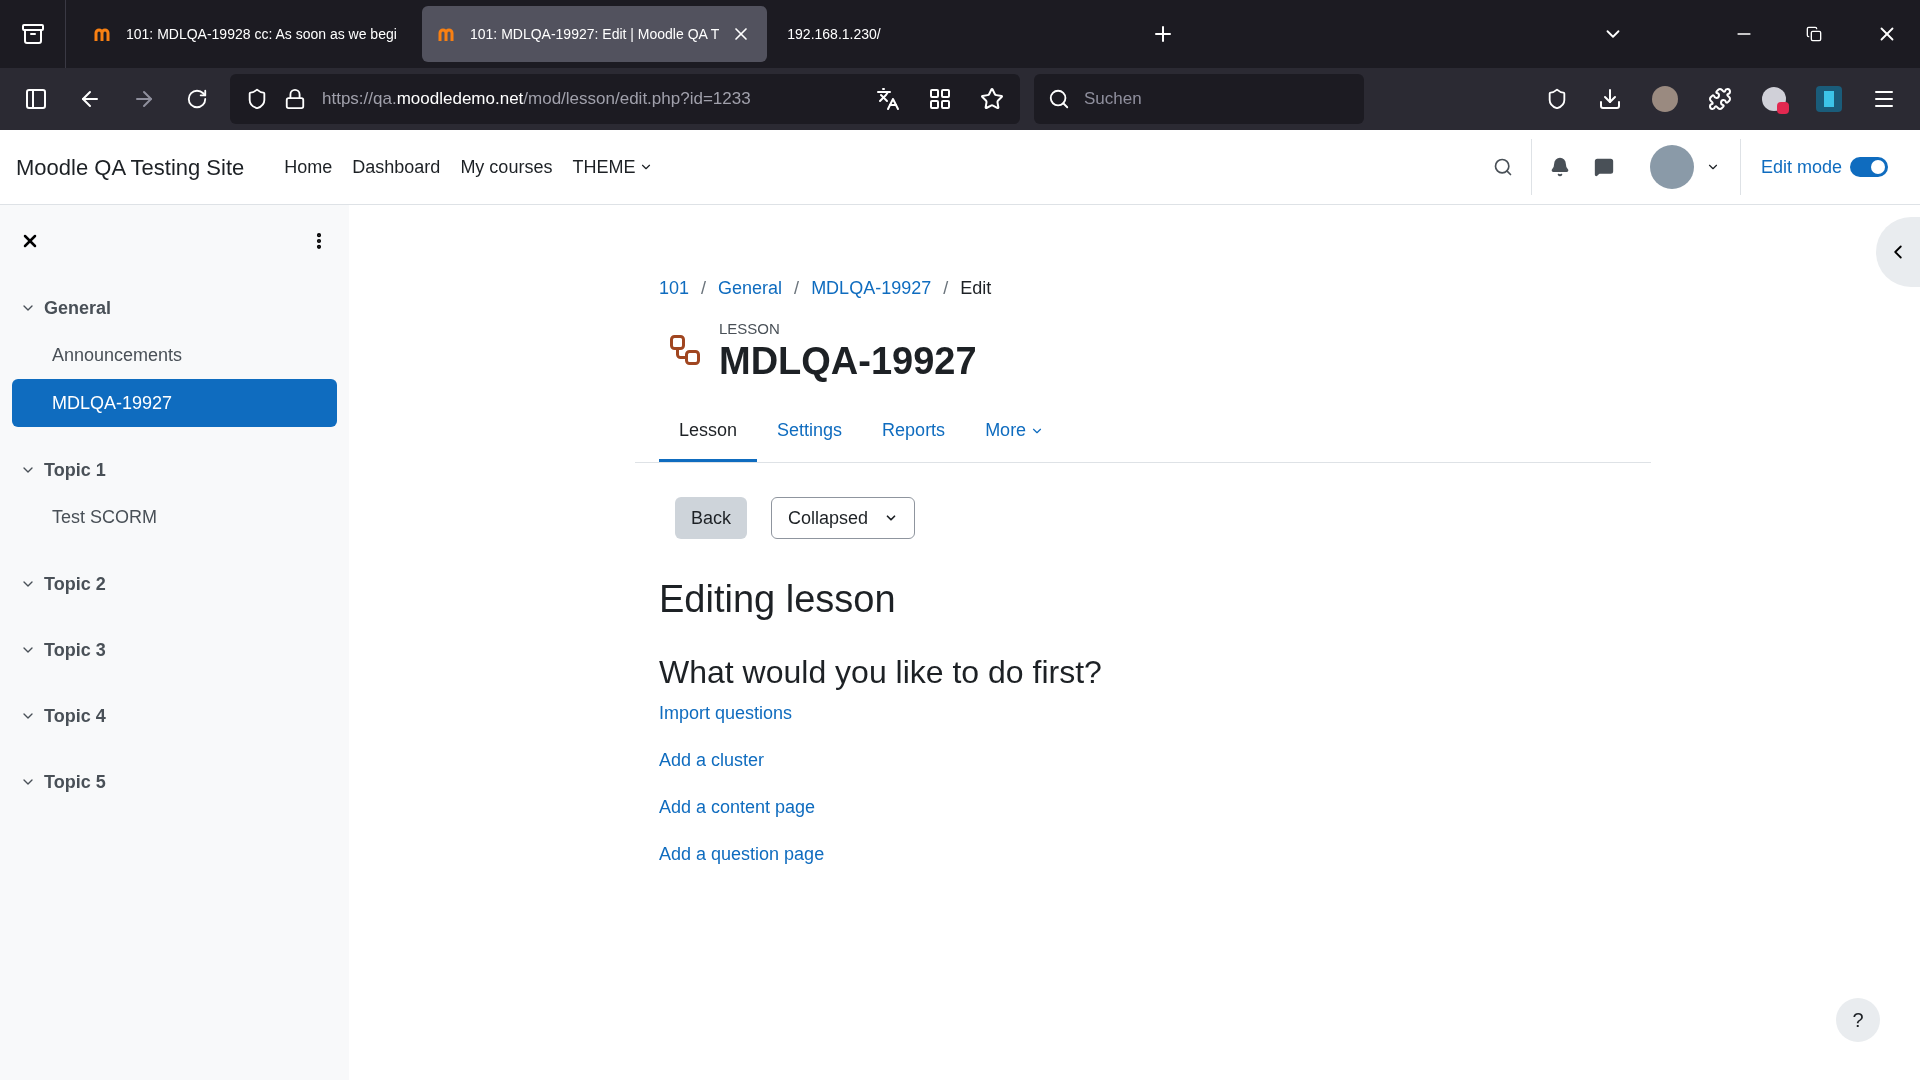 This screenshot has width=1920, height=1080. What do you see at coordinates (712, 761) in the screenshot?
I see `action-link: Add a cluster` at bounding box center [712, 761].